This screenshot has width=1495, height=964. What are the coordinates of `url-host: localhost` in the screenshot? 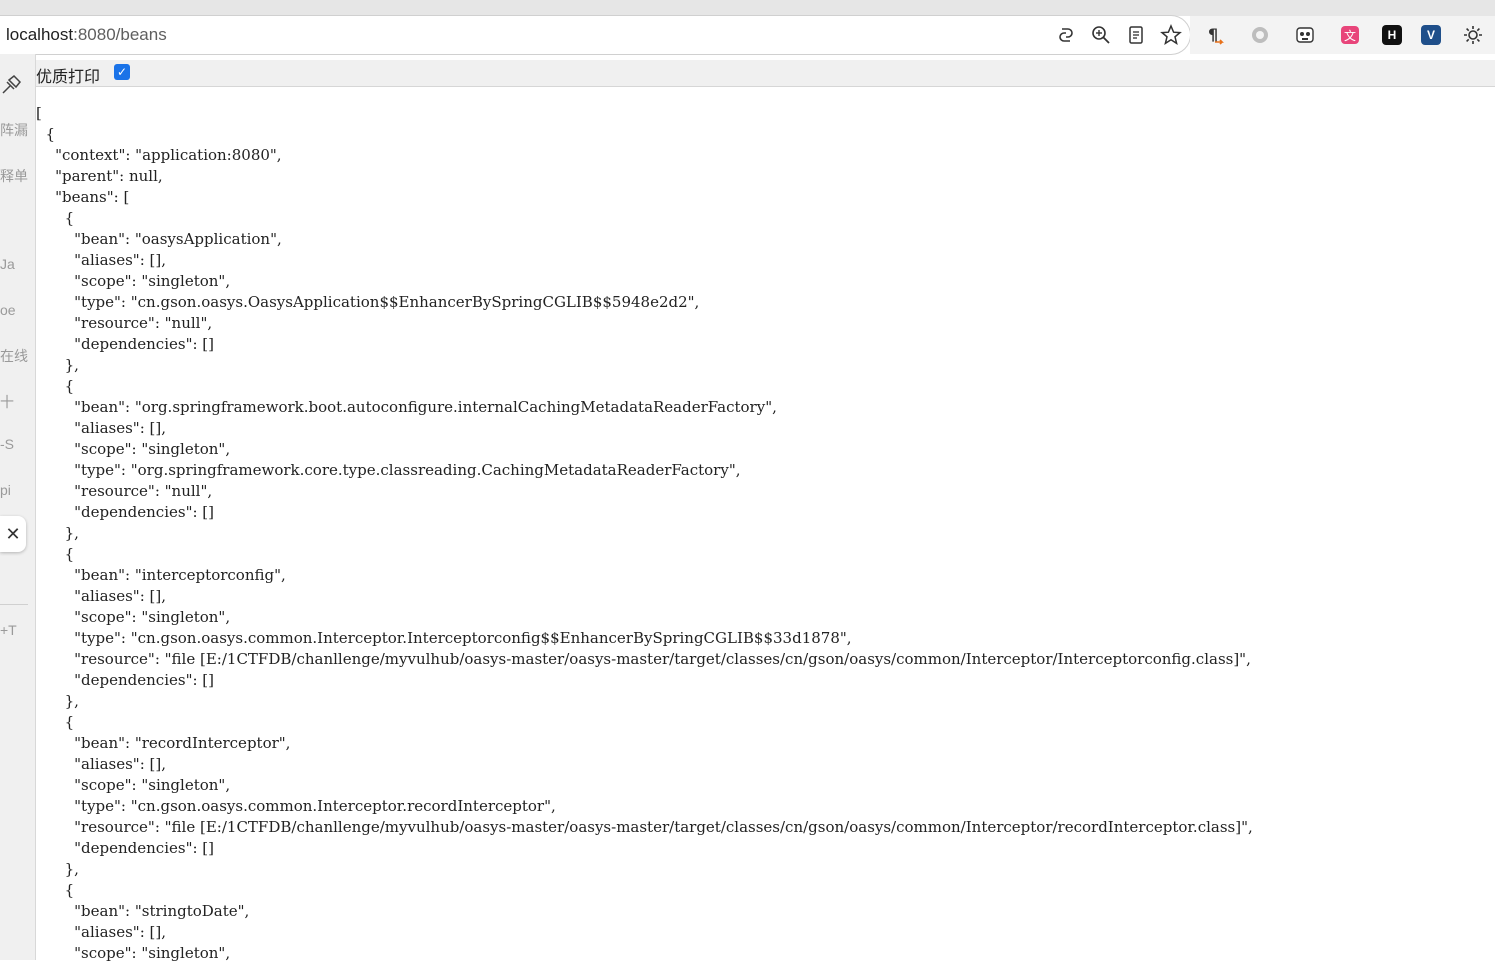 It's located at (40, 34).